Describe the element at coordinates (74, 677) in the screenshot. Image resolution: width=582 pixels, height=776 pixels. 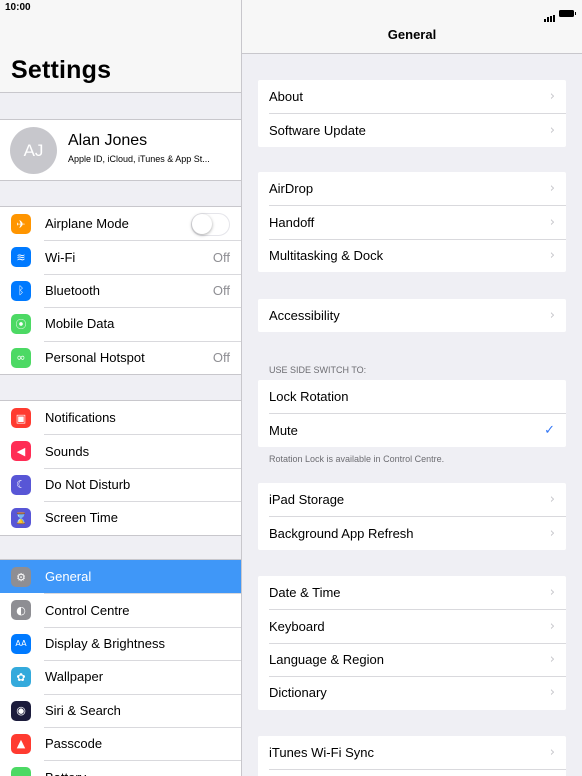
I see `sidebar-item-label: Wallpaper` at that location.